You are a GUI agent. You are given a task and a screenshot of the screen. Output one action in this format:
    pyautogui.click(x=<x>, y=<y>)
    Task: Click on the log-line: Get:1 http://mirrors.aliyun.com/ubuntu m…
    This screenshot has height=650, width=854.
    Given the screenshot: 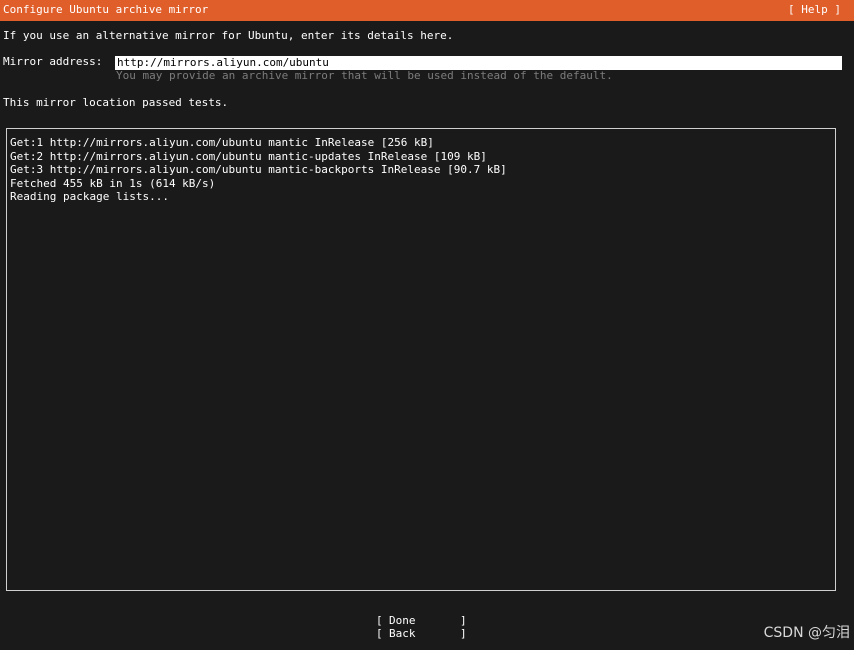 What is the action you would take?
    pyautogui.click(x=222, y=142)
    